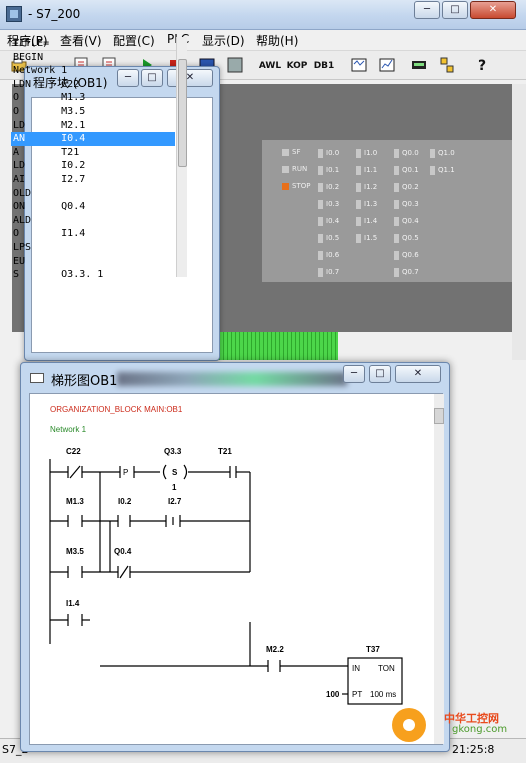 The height and width of the screenshot is (763, 526). I want to click on output-q0-4: Q0.4, so click(409, 221).